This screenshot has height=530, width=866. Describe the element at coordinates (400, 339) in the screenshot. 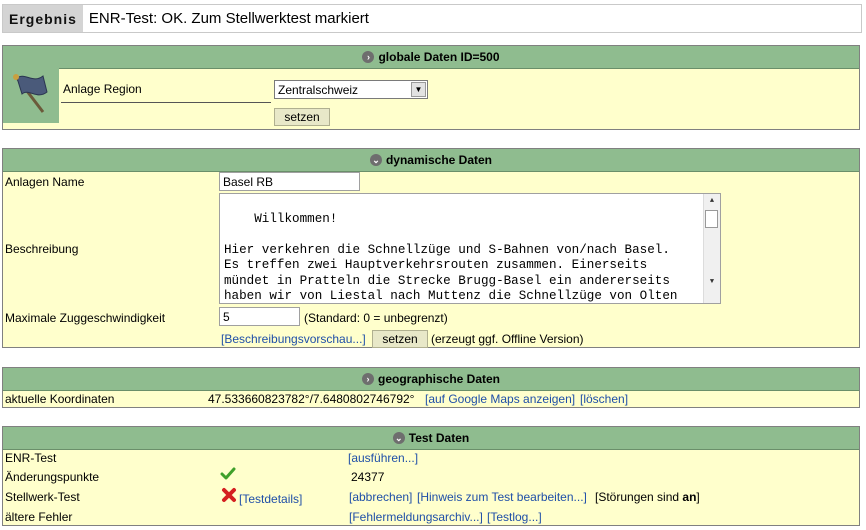

I see `dynamic-set-button: setzen` at that location.